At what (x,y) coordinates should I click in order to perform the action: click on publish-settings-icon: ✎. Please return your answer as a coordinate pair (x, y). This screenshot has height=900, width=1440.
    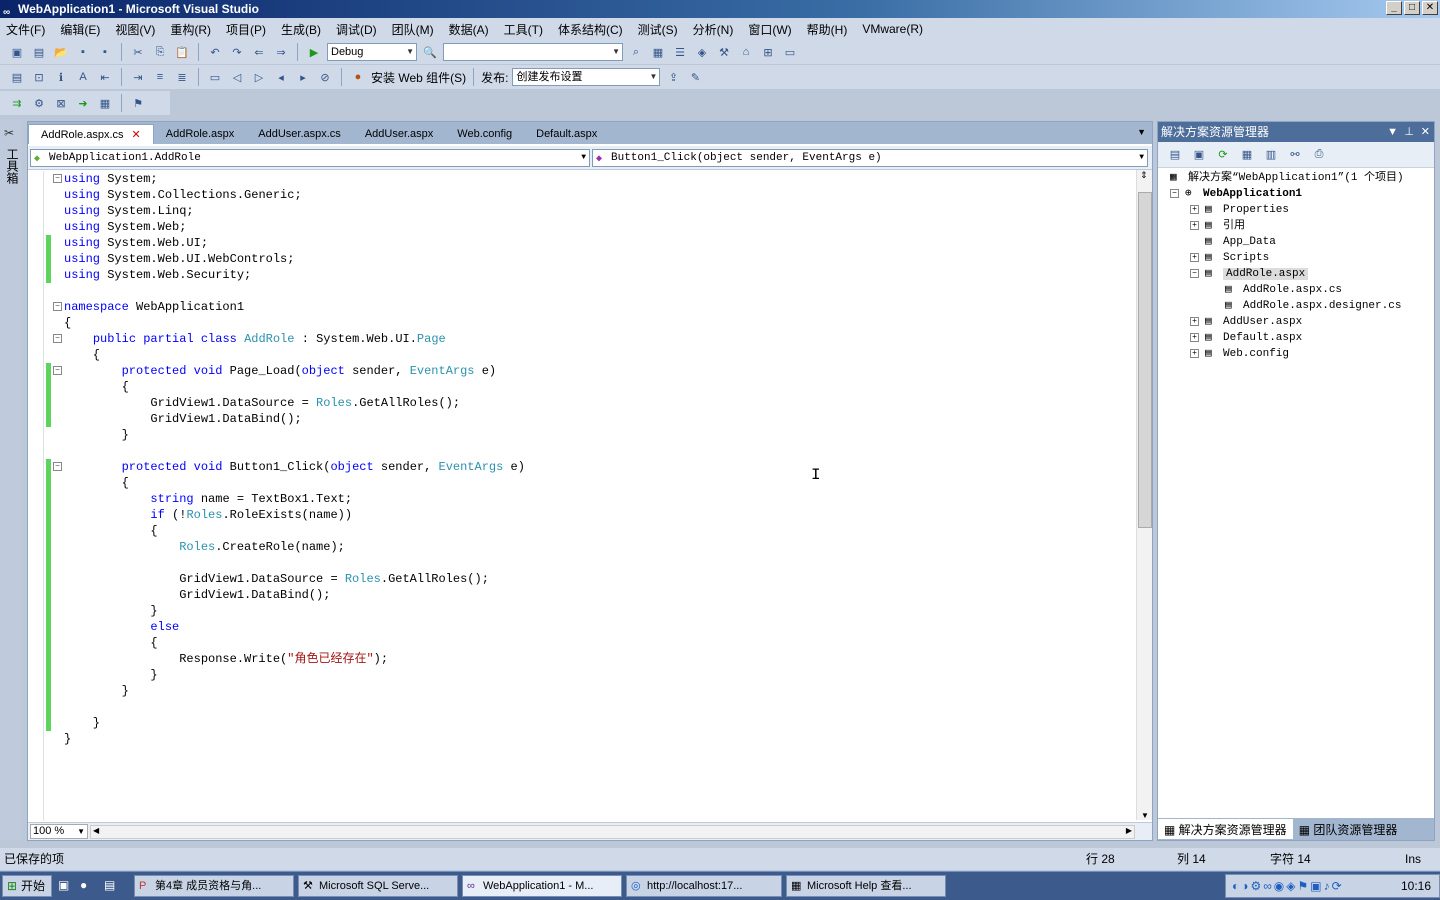
    Looking at the image, I should click on (695, 77).